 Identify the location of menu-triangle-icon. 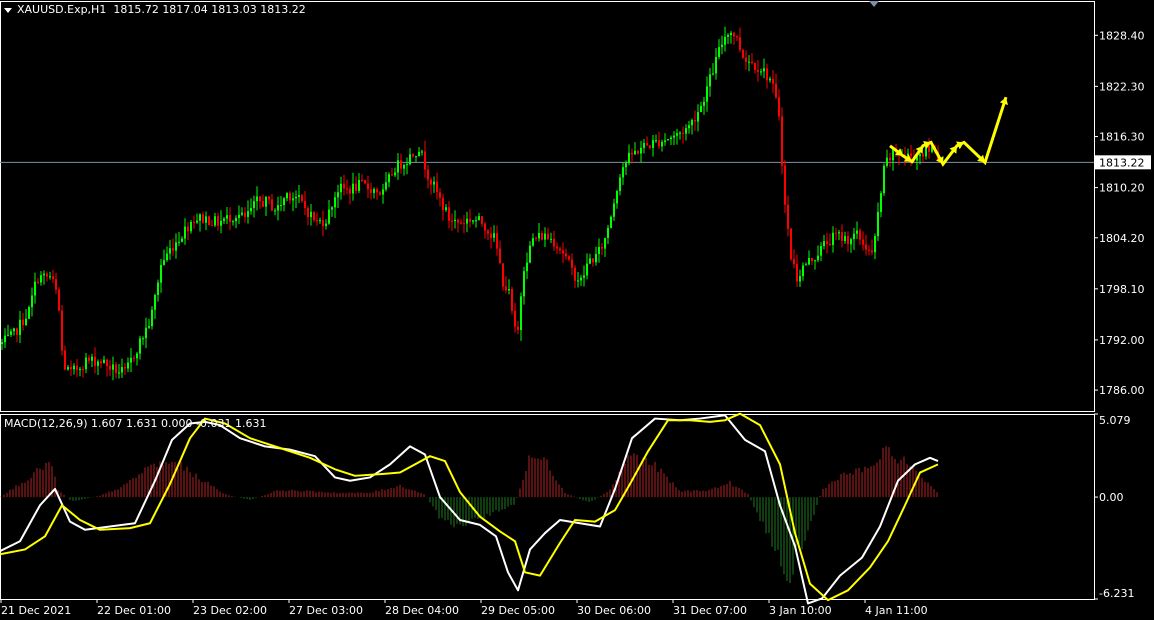
(8, 10).